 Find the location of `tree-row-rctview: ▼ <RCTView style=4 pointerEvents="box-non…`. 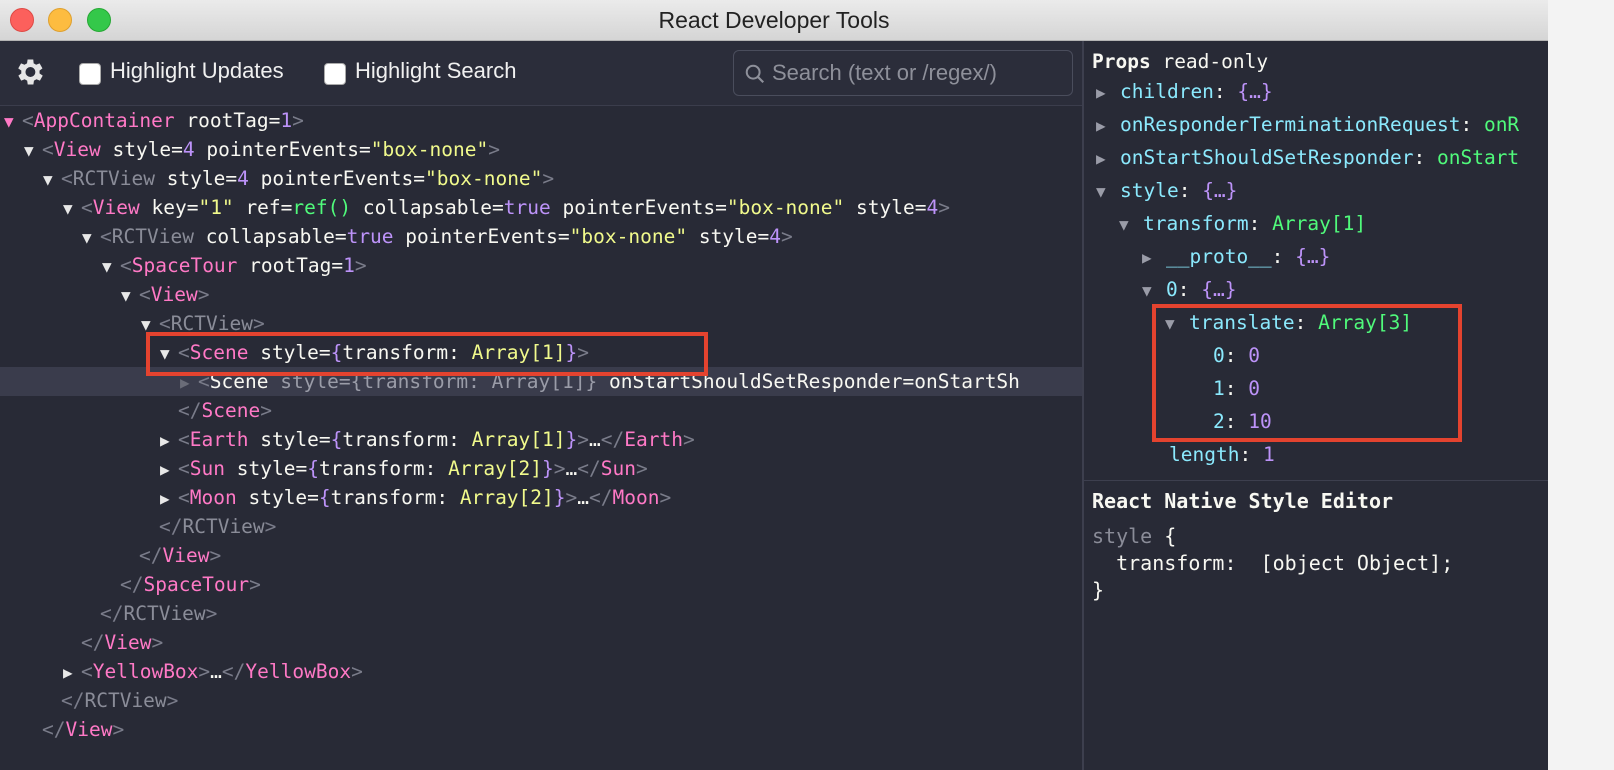

tree-row-rctview: ▼ <RCTView style=4 pointerEvents="box-non… is located at coordinates (541, 178).